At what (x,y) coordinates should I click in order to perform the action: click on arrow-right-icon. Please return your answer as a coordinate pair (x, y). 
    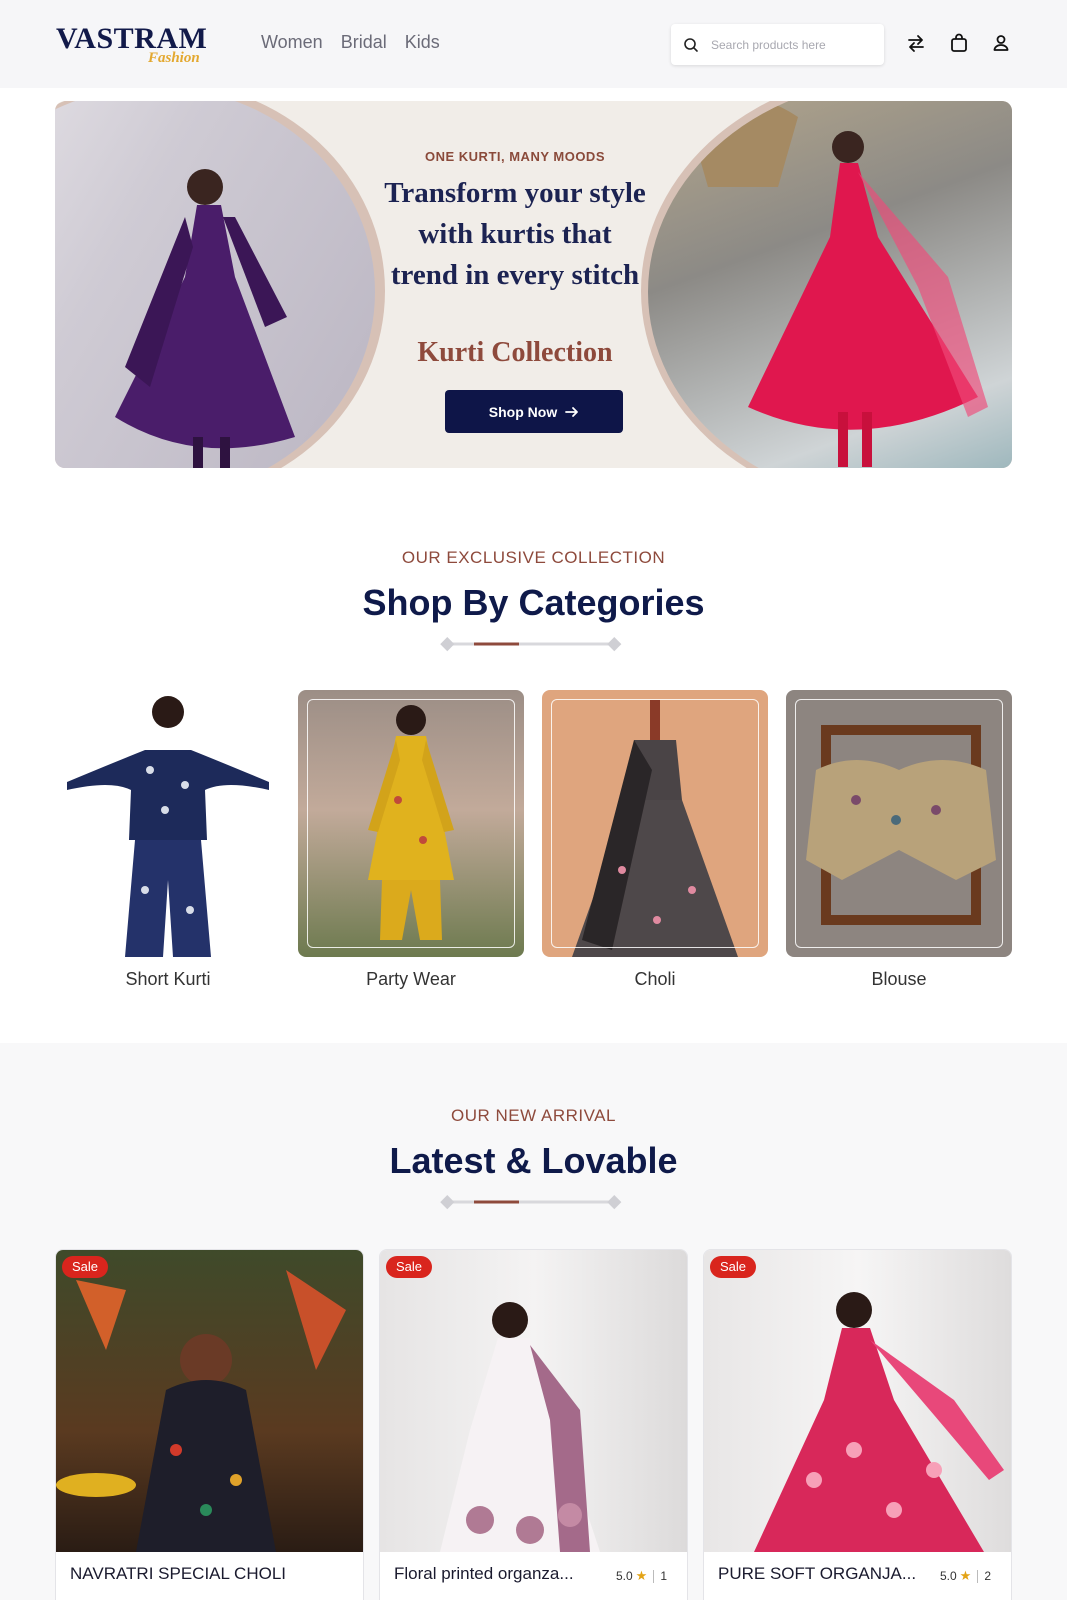
    Looking at the image, I should click on (572, 411).